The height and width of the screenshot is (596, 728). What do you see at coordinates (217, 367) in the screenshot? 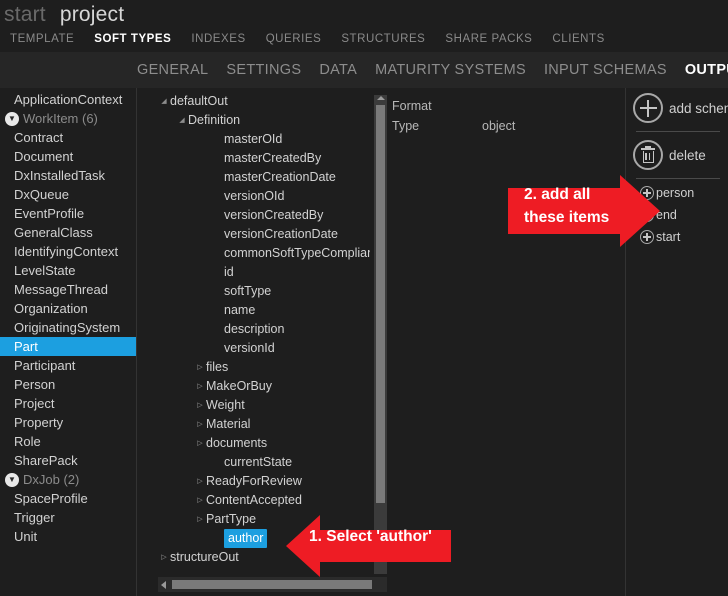
I see `tree-node-label: files` at bounding box center [217, 367].